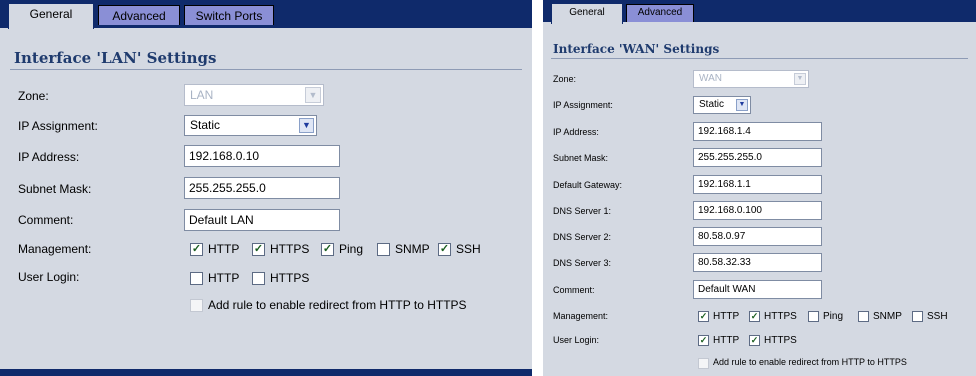 The height and width of the screenshot is (376, 976). I want to click on wan-ip-assignment-value: Static, so click(712, 104).